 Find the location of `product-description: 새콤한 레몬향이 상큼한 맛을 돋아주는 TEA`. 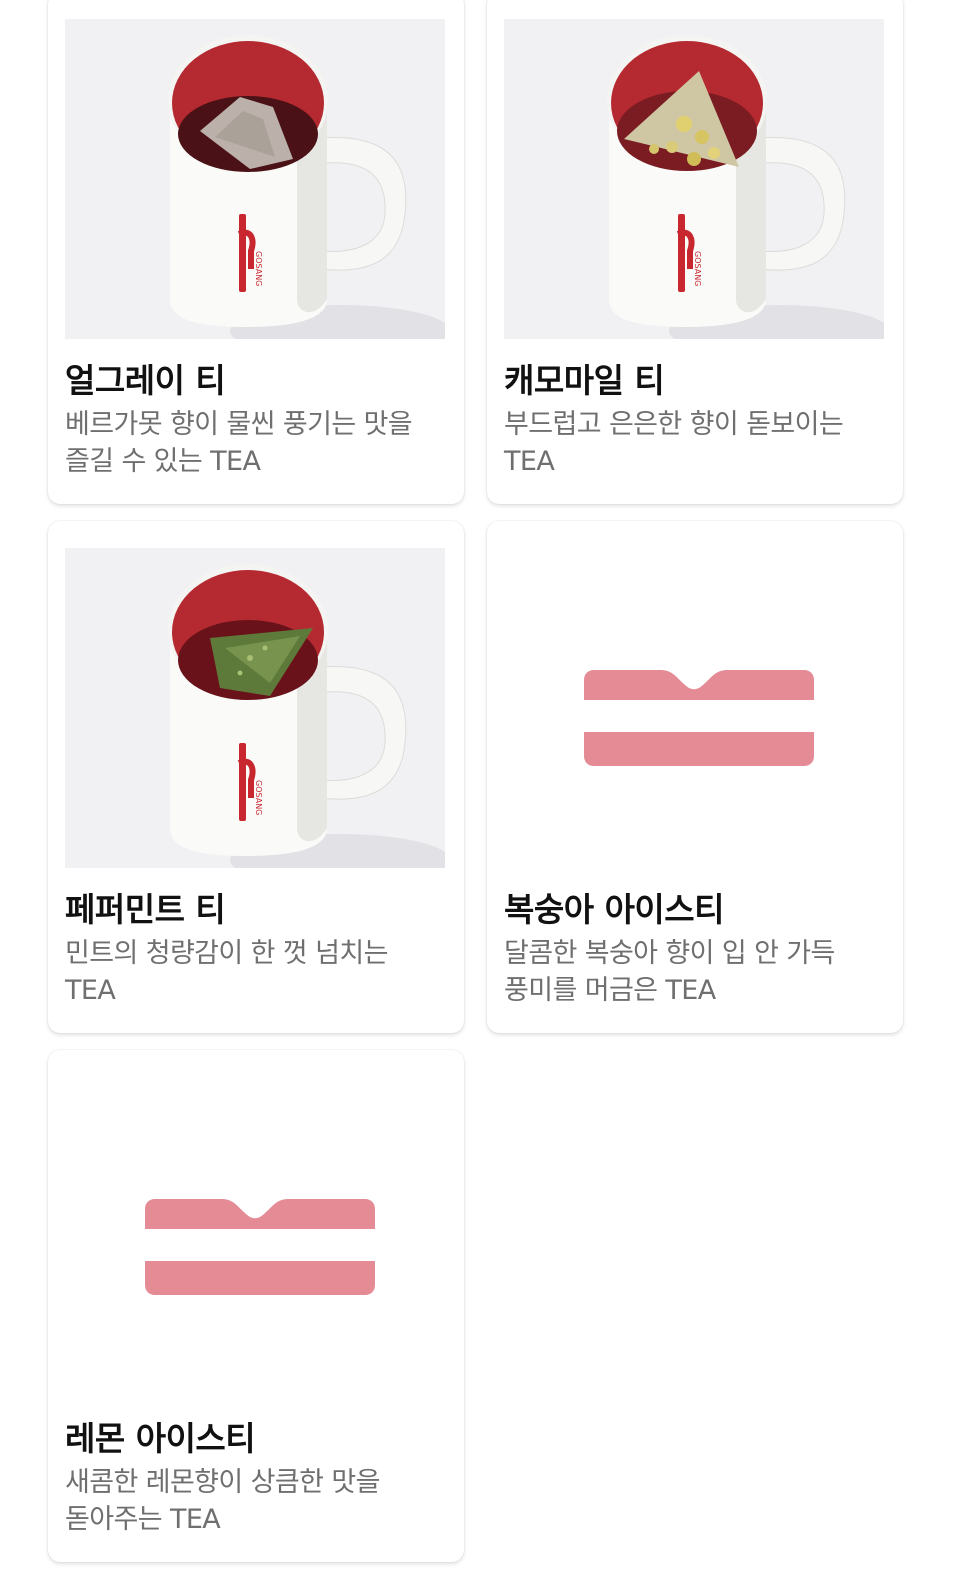

product-description: 새콤한 레몬향이 상큼한 맛을 돋아주는 TEA is located at coordinates (255, 1501).